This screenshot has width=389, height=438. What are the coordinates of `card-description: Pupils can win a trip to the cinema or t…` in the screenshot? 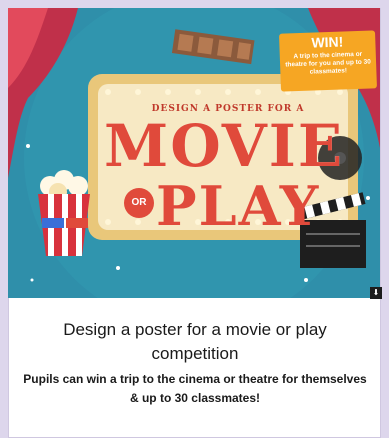 It's located at (195, 388).